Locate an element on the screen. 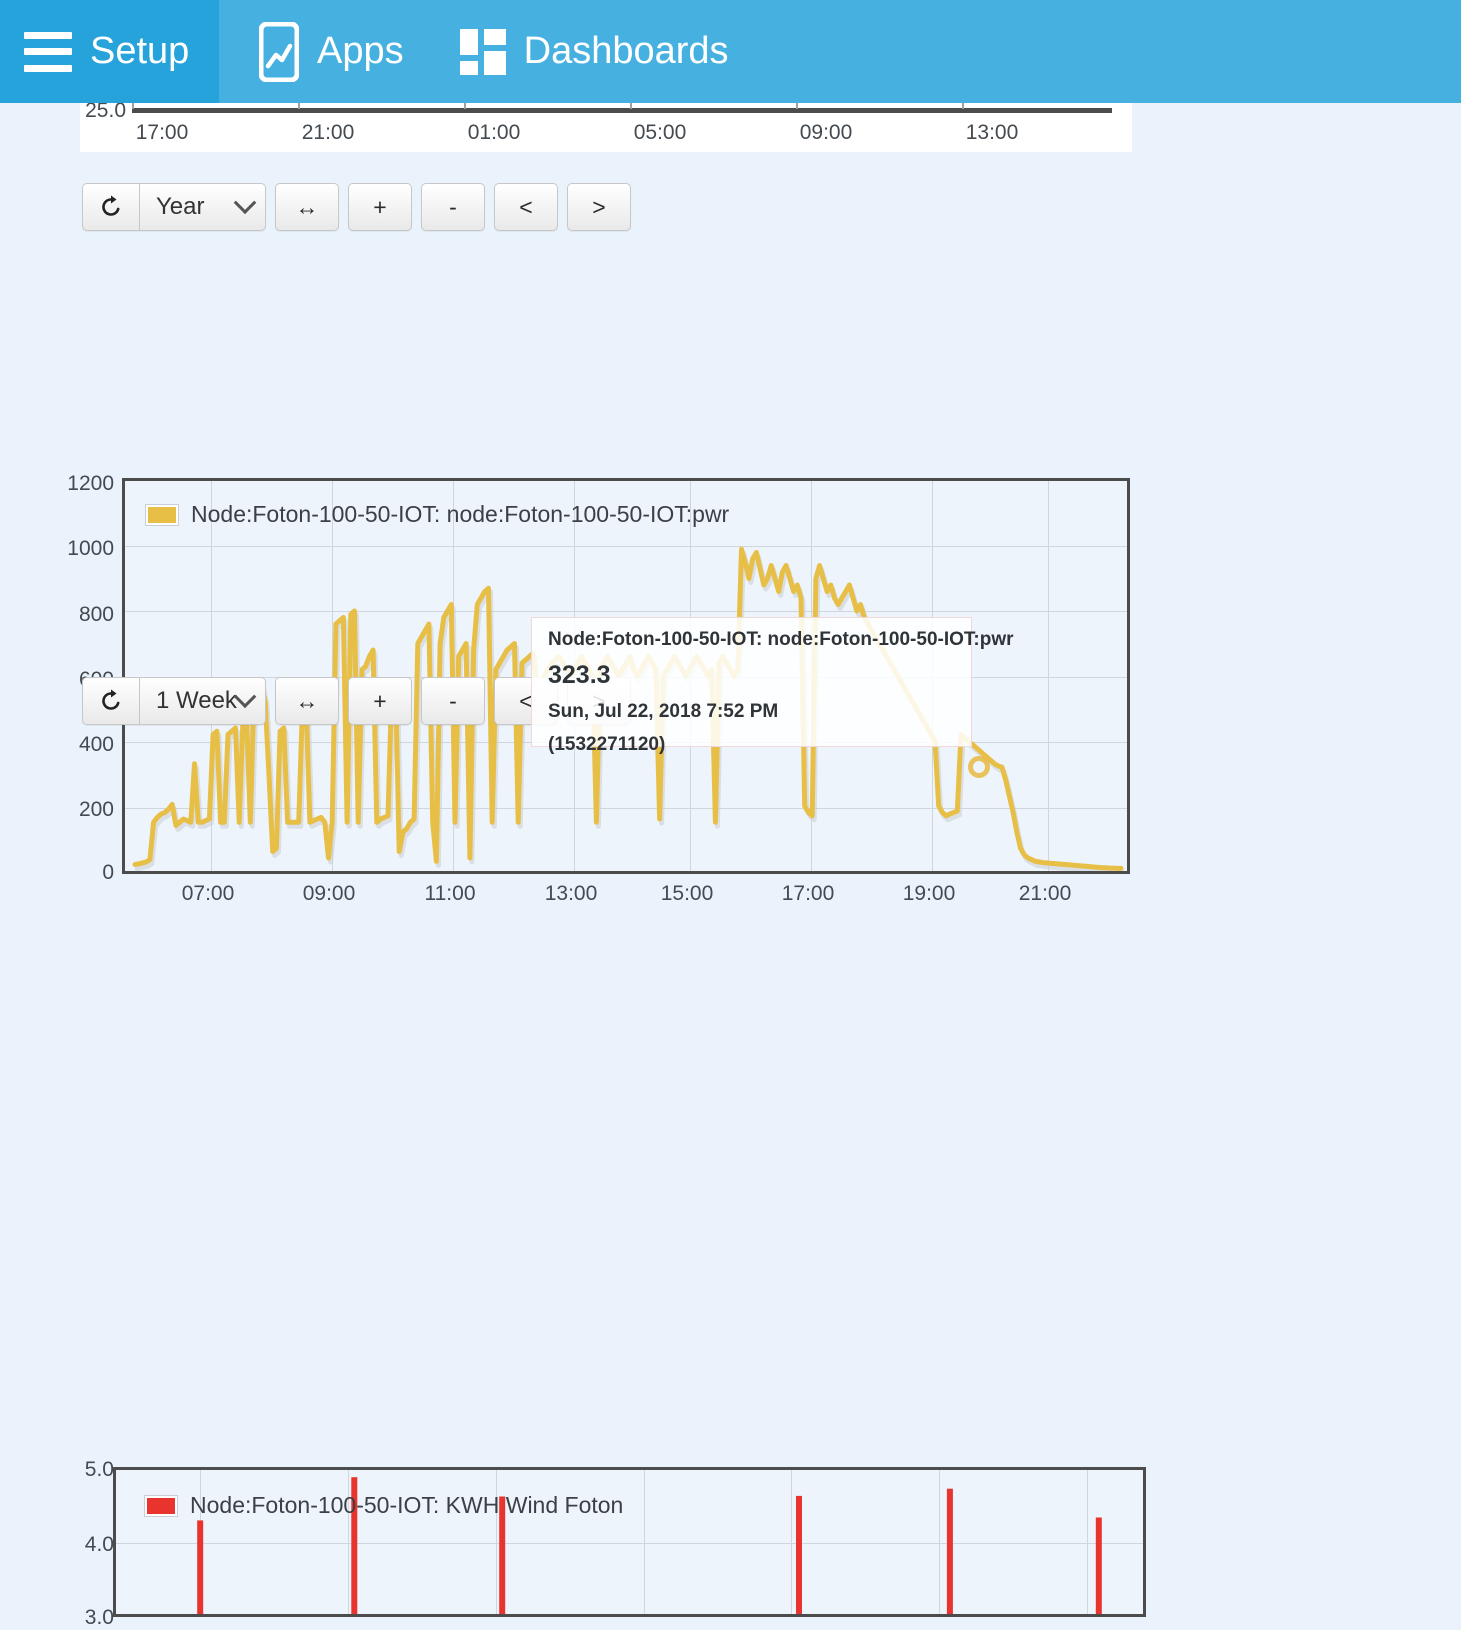 This screenshot has height=1630, width=1461. range-select-year: Year is located at coordinates (203, 207).